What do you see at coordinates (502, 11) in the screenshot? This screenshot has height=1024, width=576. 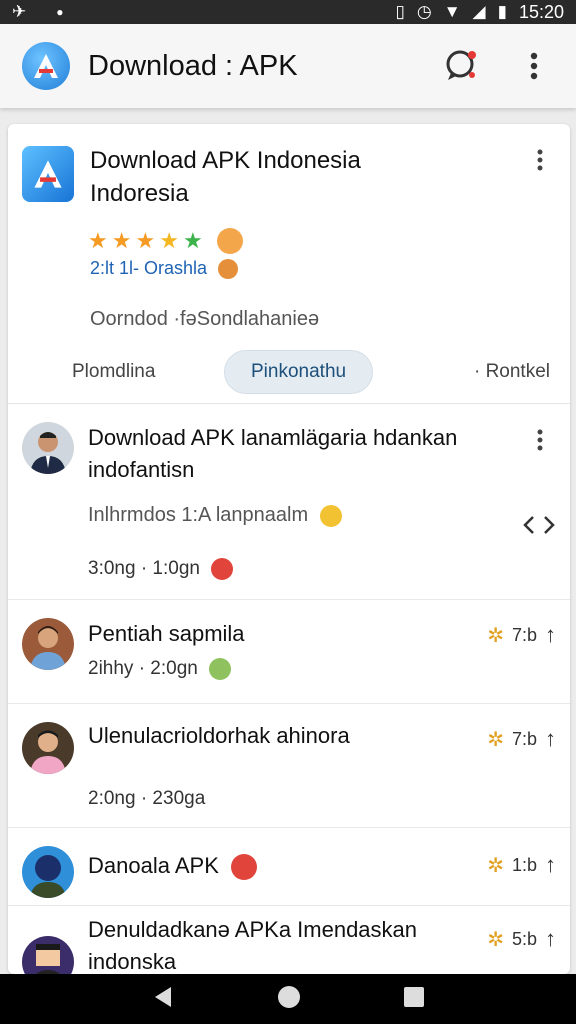 I see `battery-icon: ▮` at bounding box center [502, 11].